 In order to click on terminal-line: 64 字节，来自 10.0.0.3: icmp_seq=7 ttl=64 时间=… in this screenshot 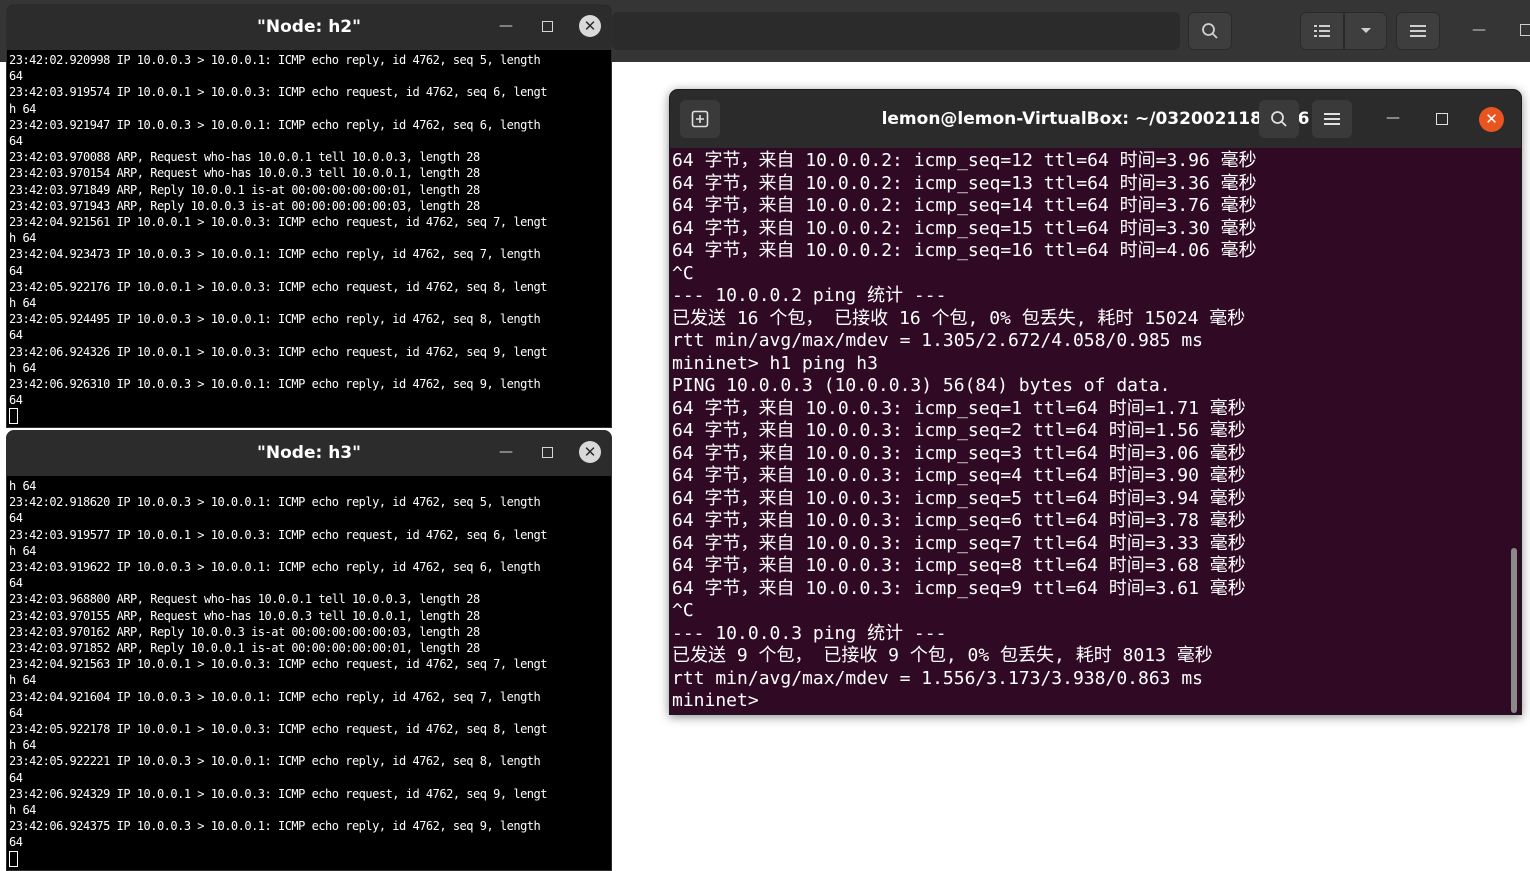, I will do `click(959, 543)`.